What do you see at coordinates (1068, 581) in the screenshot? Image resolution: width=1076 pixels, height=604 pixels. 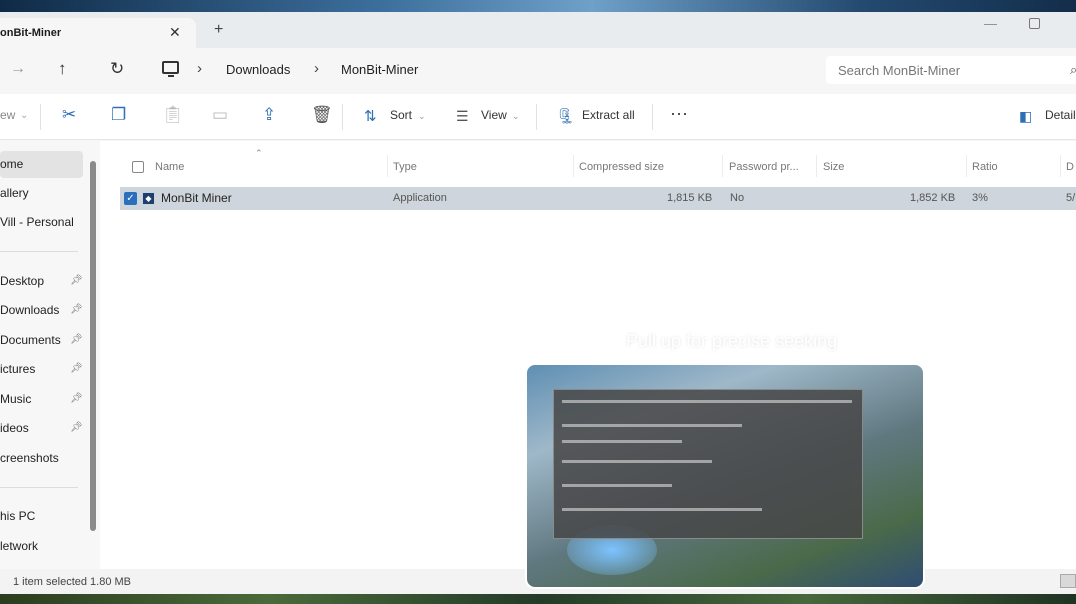 I see `details-view-icon` at bounding box center [1068, 581].